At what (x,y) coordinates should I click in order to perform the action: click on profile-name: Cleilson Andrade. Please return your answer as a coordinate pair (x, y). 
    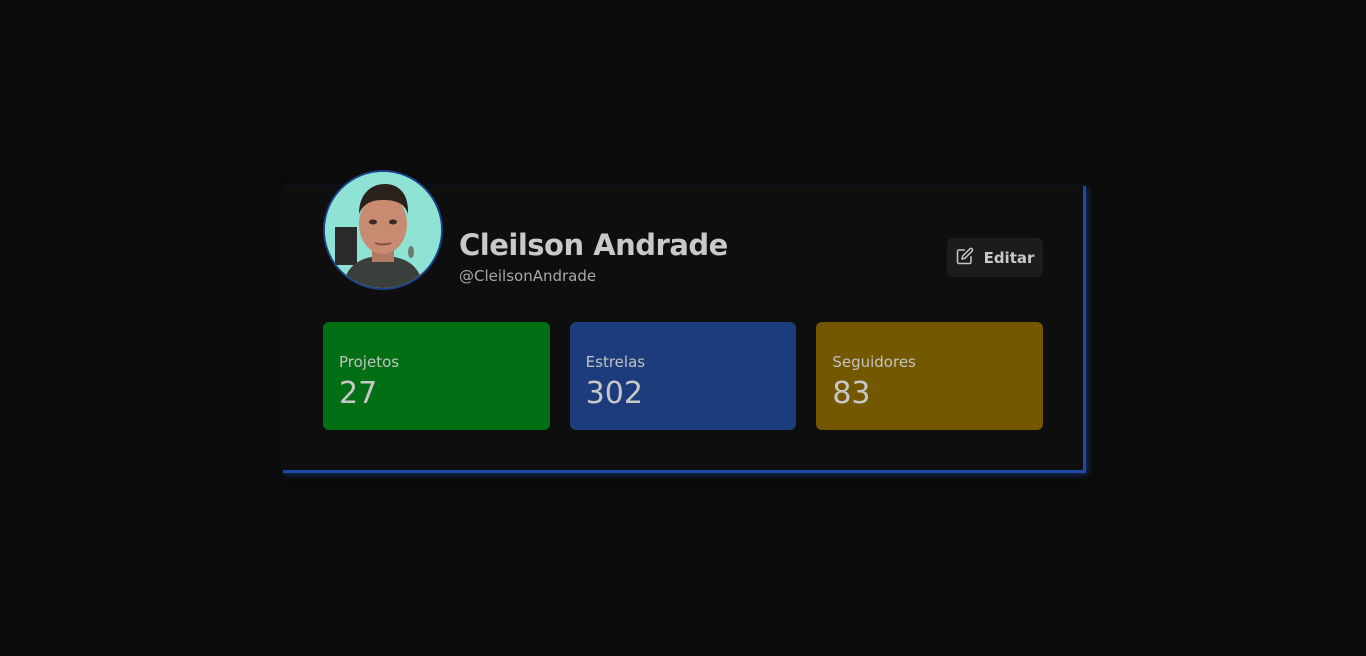
    Looking at the image, I should click on (593, 245).